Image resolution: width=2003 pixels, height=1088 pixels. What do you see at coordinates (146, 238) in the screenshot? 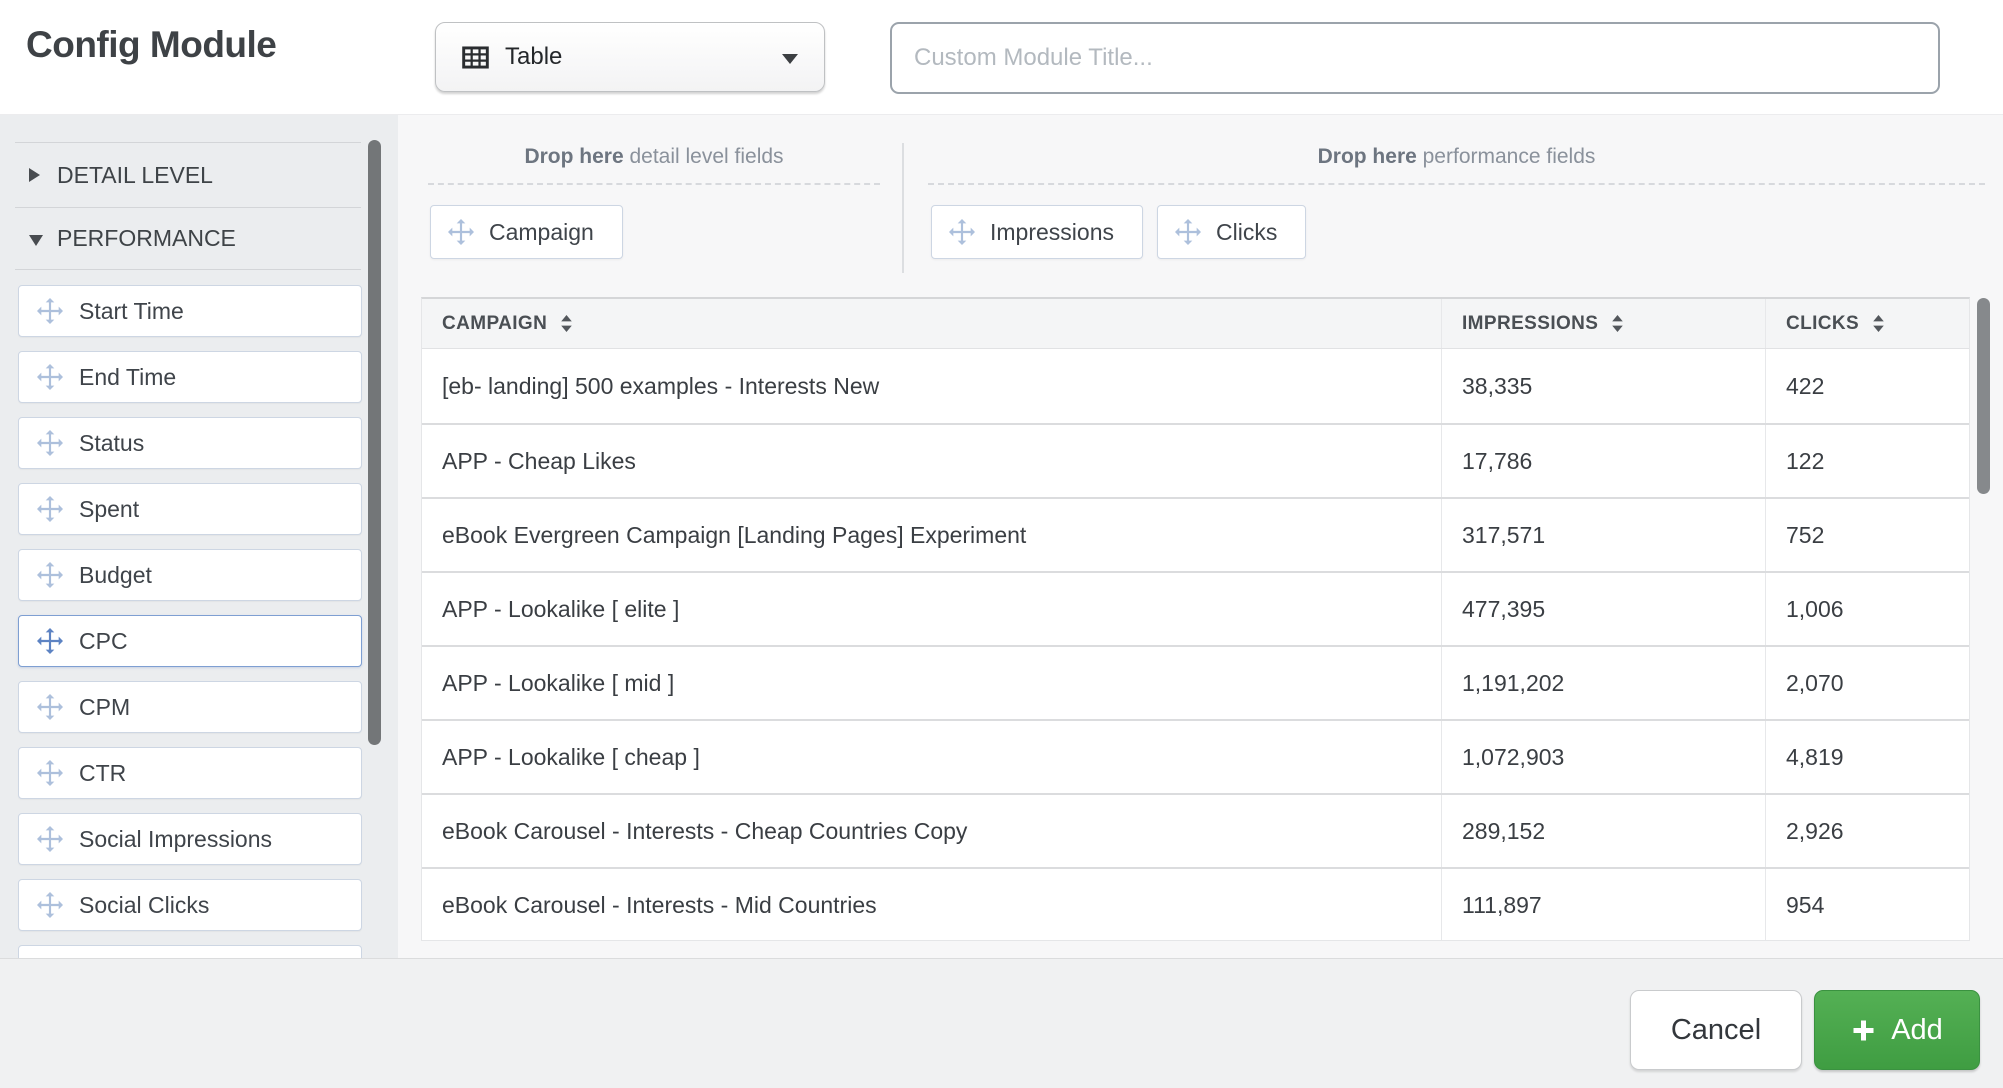
I see `section-label: PERFORMANCE` at bounding box center [146, 238].